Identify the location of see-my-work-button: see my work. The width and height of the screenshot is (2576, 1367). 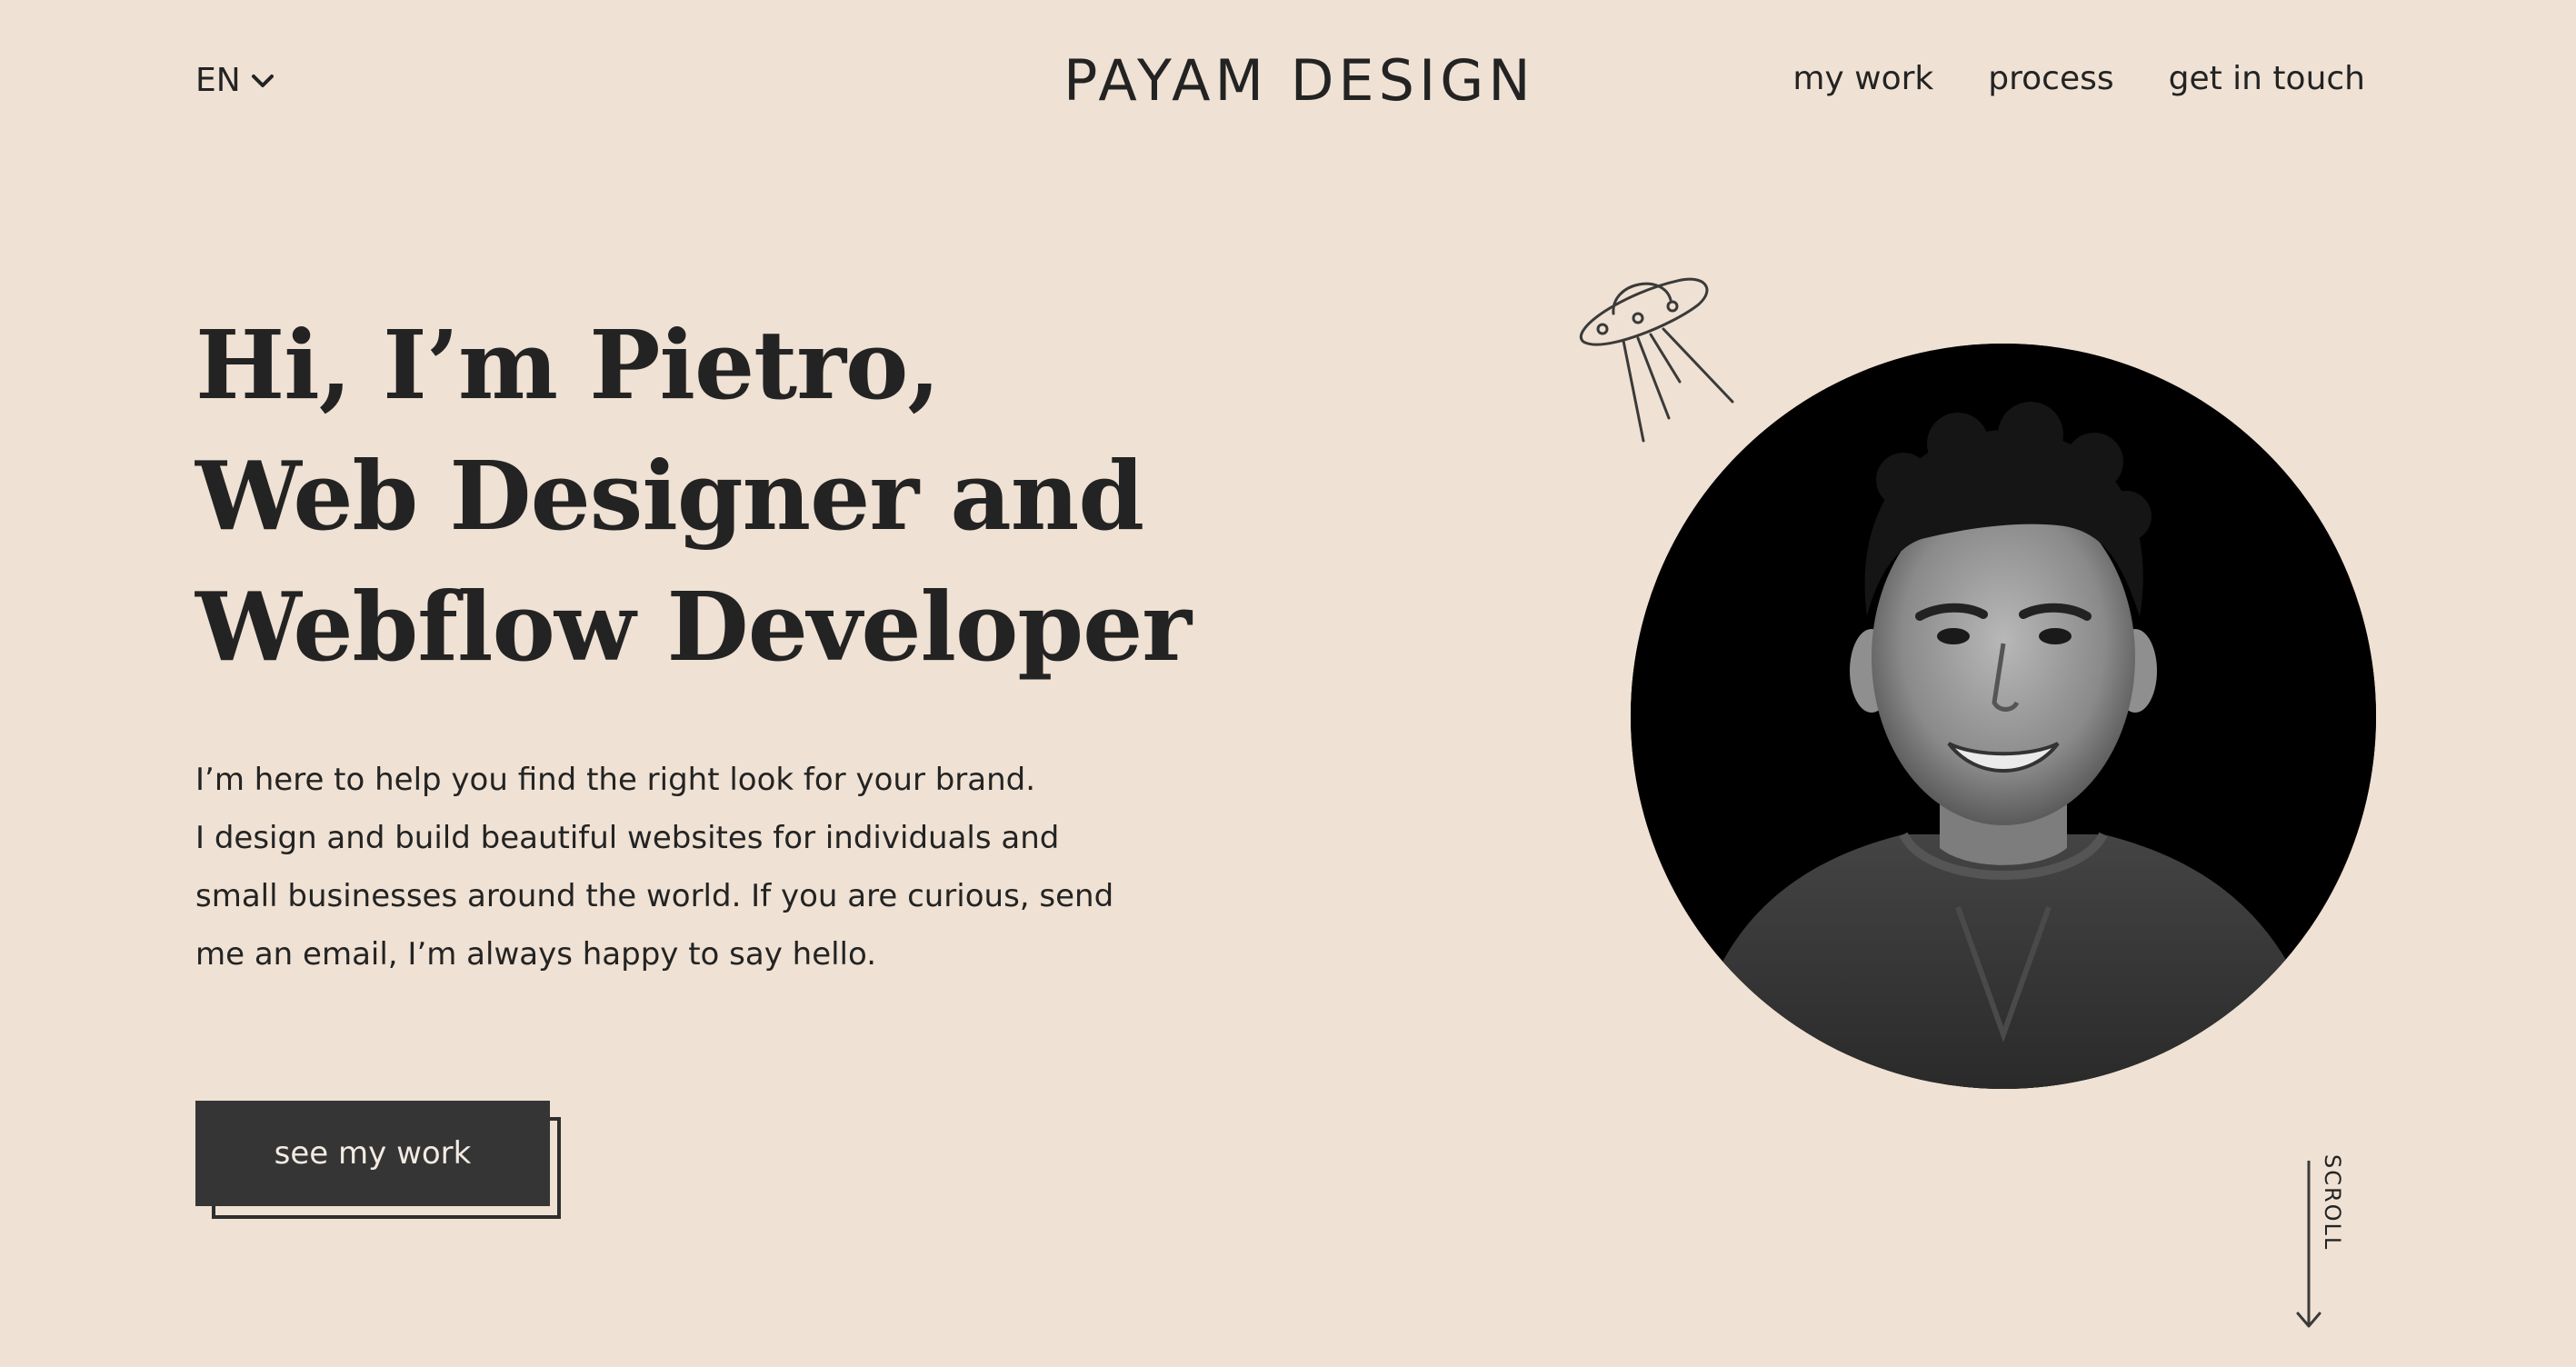
(372, 1153).